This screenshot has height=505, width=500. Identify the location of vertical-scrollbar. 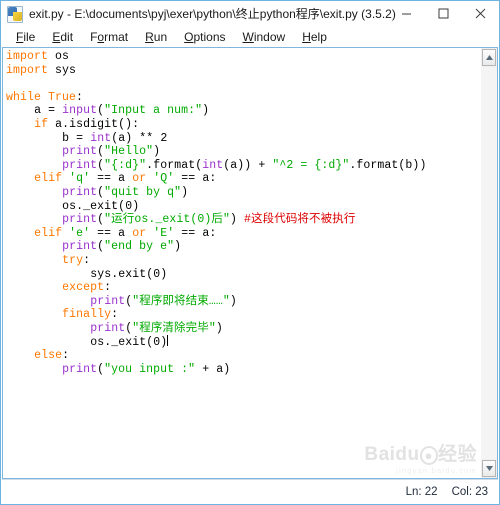
(489, 263).